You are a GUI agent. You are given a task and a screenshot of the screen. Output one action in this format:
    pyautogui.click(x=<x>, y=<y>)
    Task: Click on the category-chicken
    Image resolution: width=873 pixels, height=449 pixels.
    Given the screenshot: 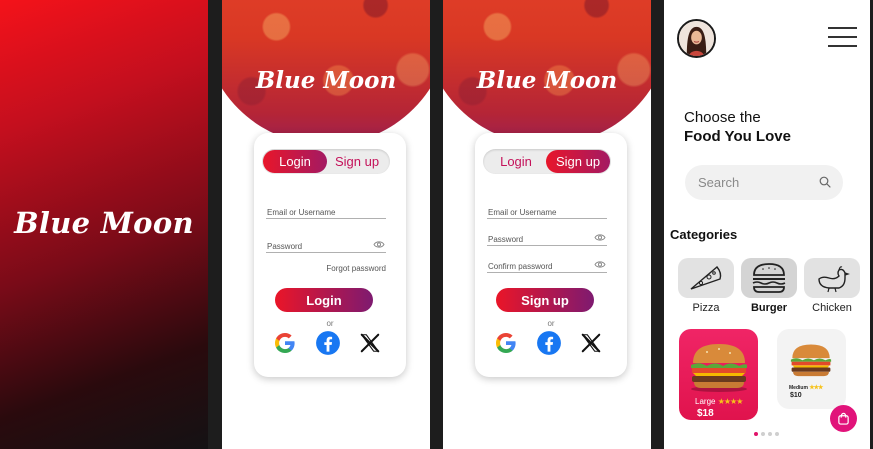 What is the action you would take?
    pyautogui.click(x=832, y=278)
    